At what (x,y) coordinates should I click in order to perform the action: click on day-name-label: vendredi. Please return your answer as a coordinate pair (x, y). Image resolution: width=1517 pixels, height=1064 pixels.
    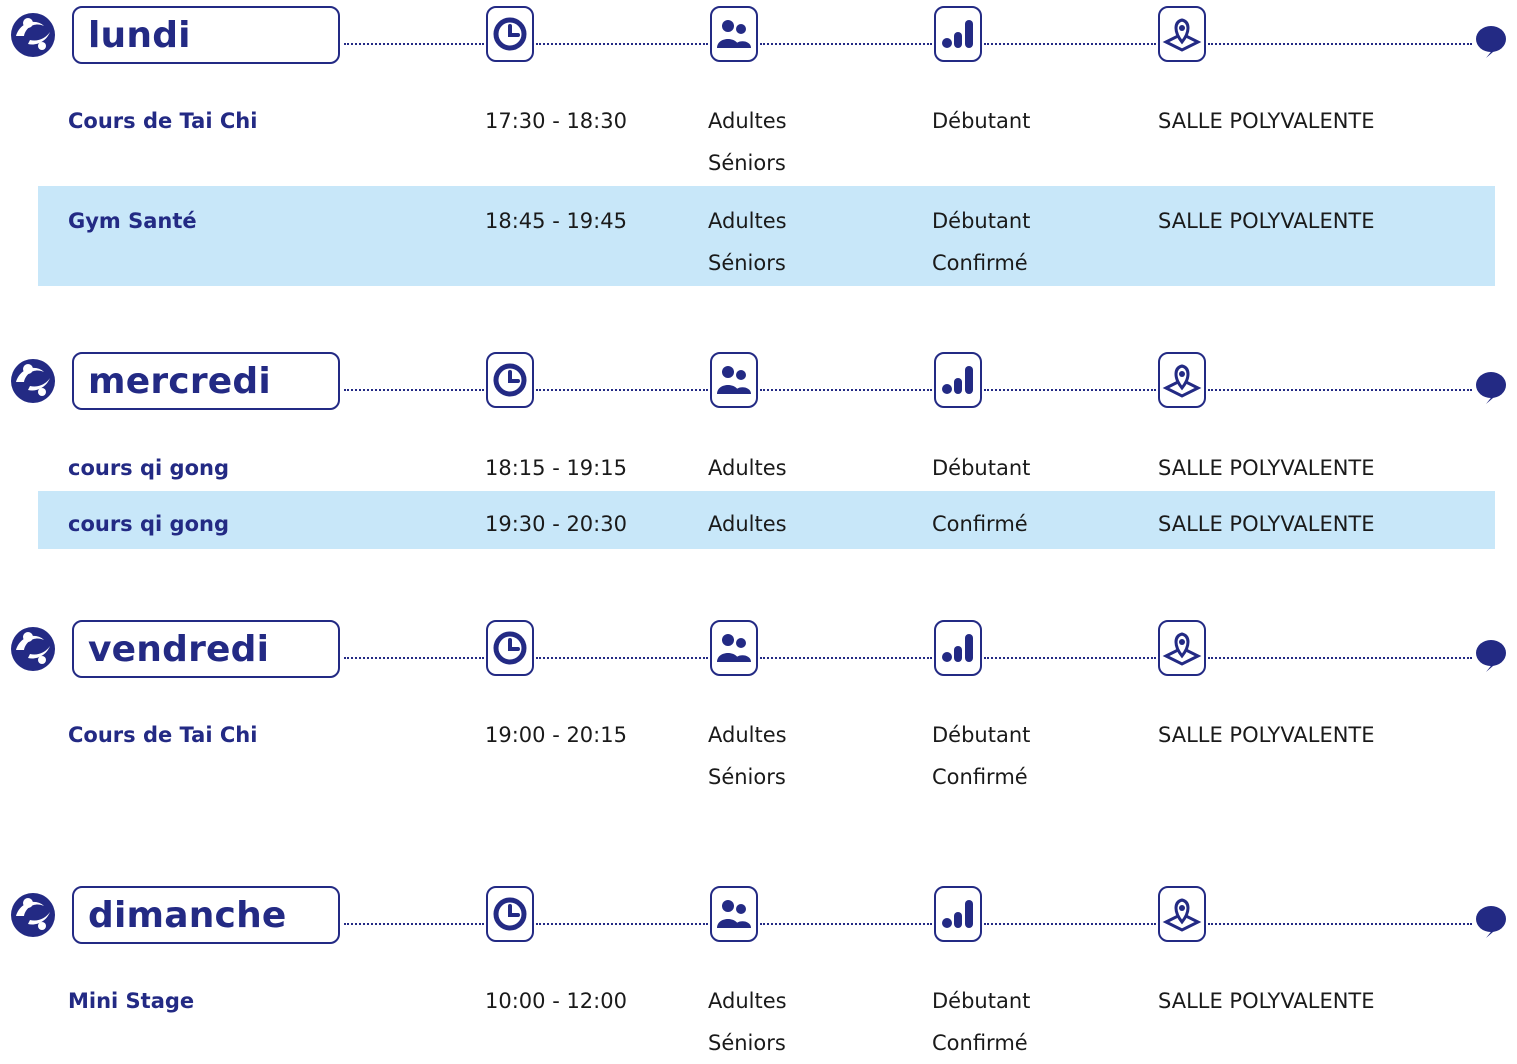
    Looking at the image, I should click on (179, 649).